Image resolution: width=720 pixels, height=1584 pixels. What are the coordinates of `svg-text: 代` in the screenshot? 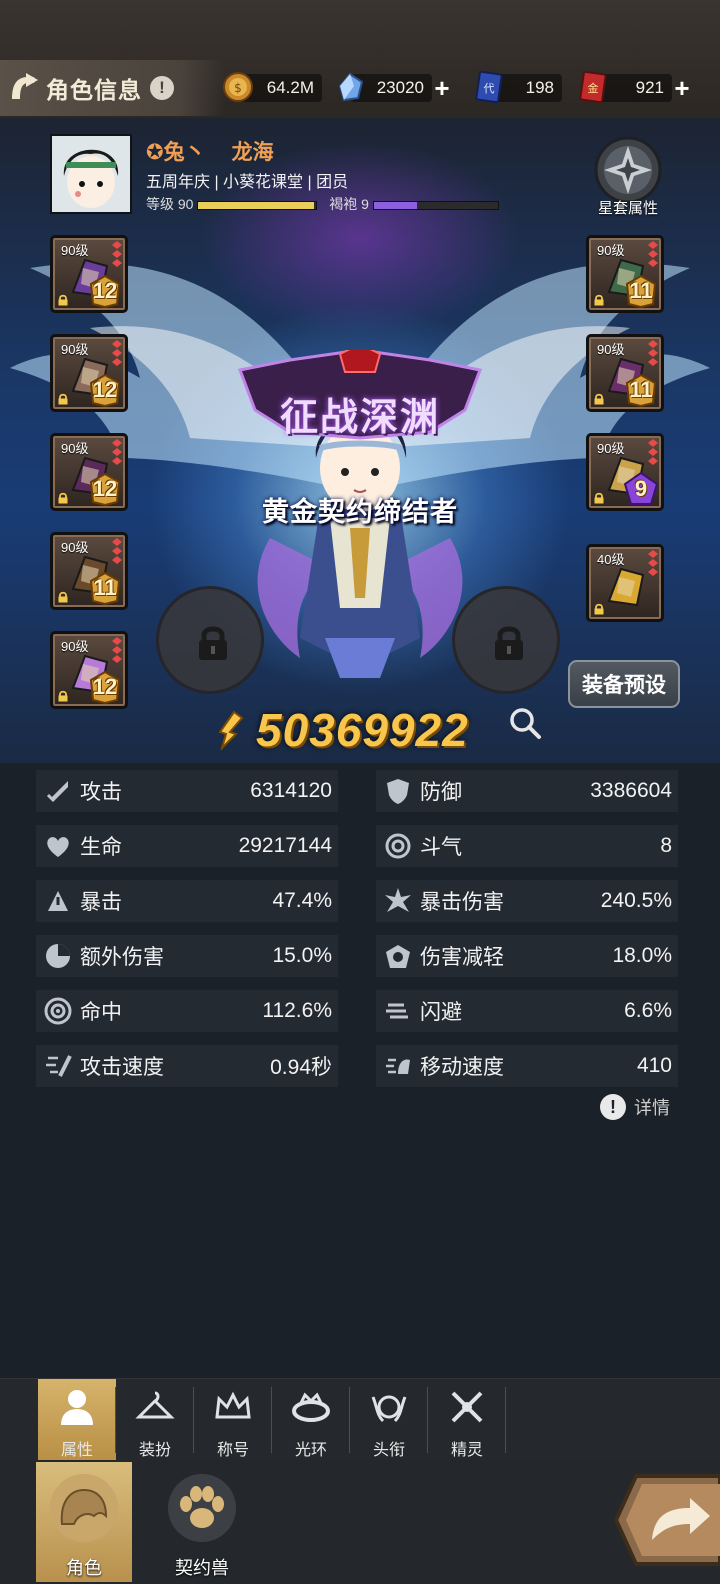 It's located at (489, 88).